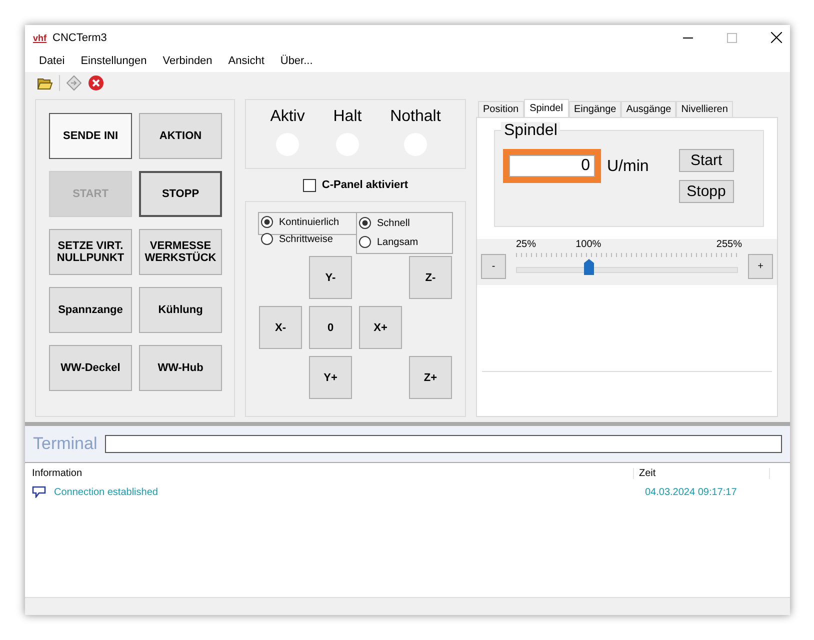 The image size is (814, 640). What do you see at coordinates (526, 244) in the screenshot?
I see `tick-label: 25%` at bounding box center [526, 244].